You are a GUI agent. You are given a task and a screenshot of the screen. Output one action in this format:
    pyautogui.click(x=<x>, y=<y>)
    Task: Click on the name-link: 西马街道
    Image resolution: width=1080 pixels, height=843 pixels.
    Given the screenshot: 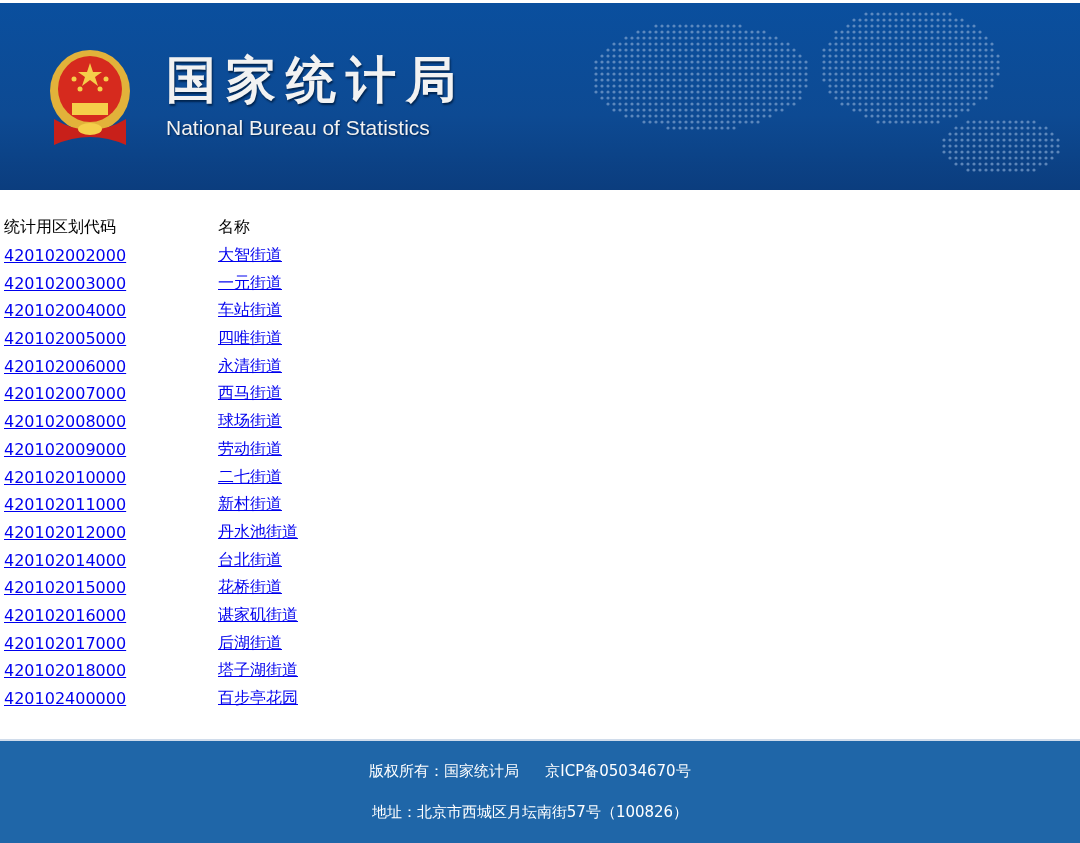 What is the action you would take?
    pyautogui.click(x=250, y=393)
    